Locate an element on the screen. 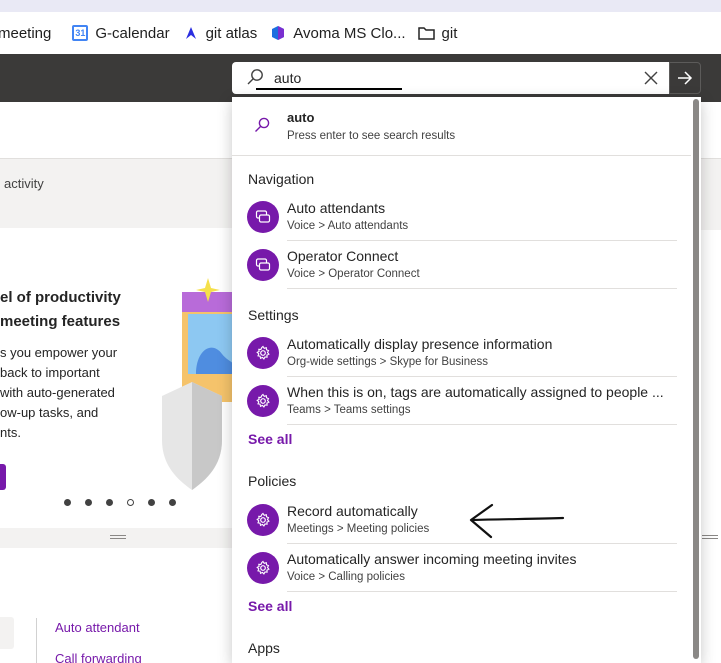 The height and width of the screenshot is (663, 721). bookmark-git: git is located at coordinates (444, 33).